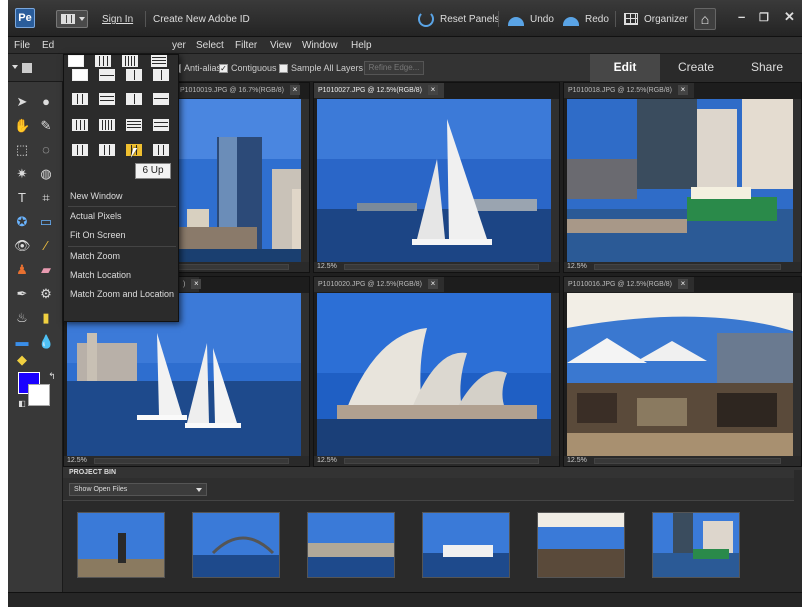 This screenshot has height=607, width=802. I want to click on document-tab: P1010018.JPG @ 12.5%(RGB/8) ×, so click(629, 90).